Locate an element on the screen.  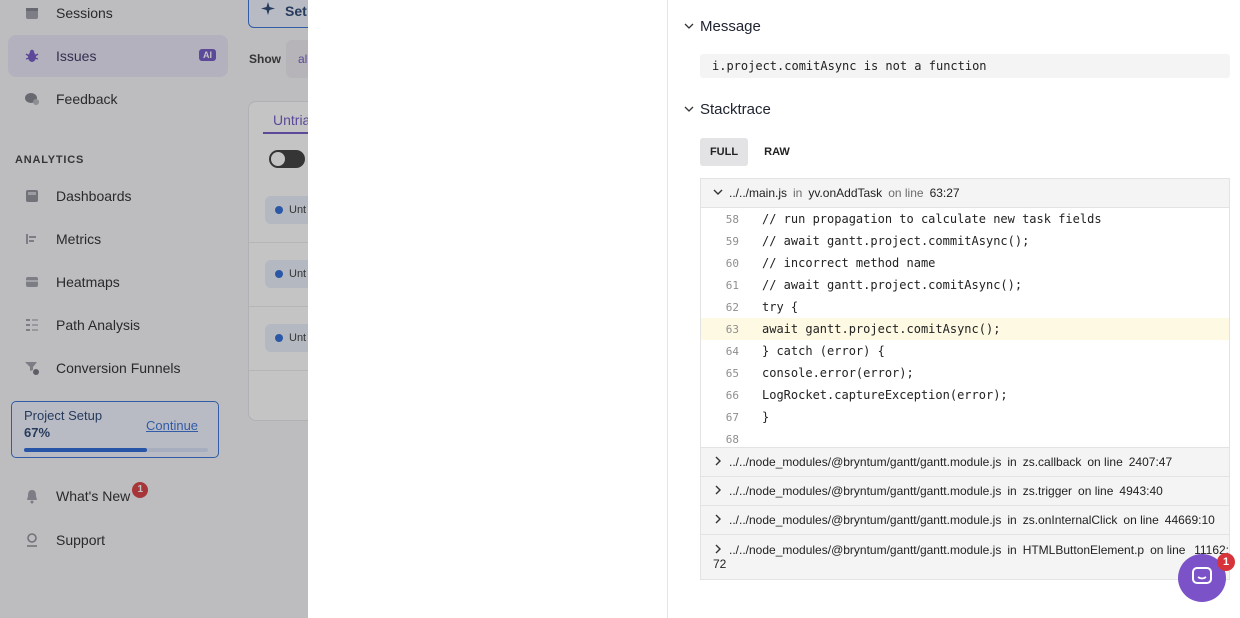
frame-function: zs.callback is located at coordinates (1052, 462).